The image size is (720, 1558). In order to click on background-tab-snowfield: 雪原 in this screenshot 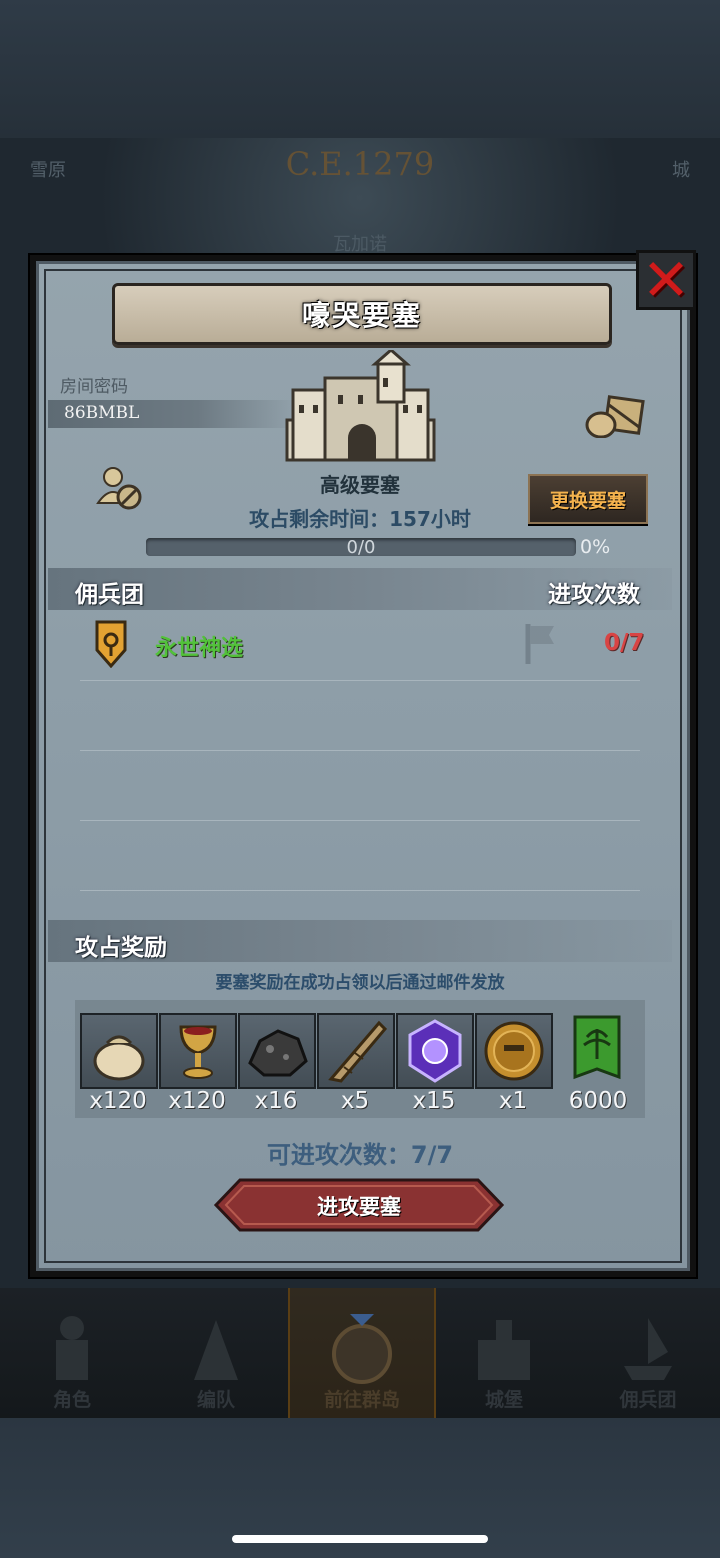, I will do `click(48, 170)`.